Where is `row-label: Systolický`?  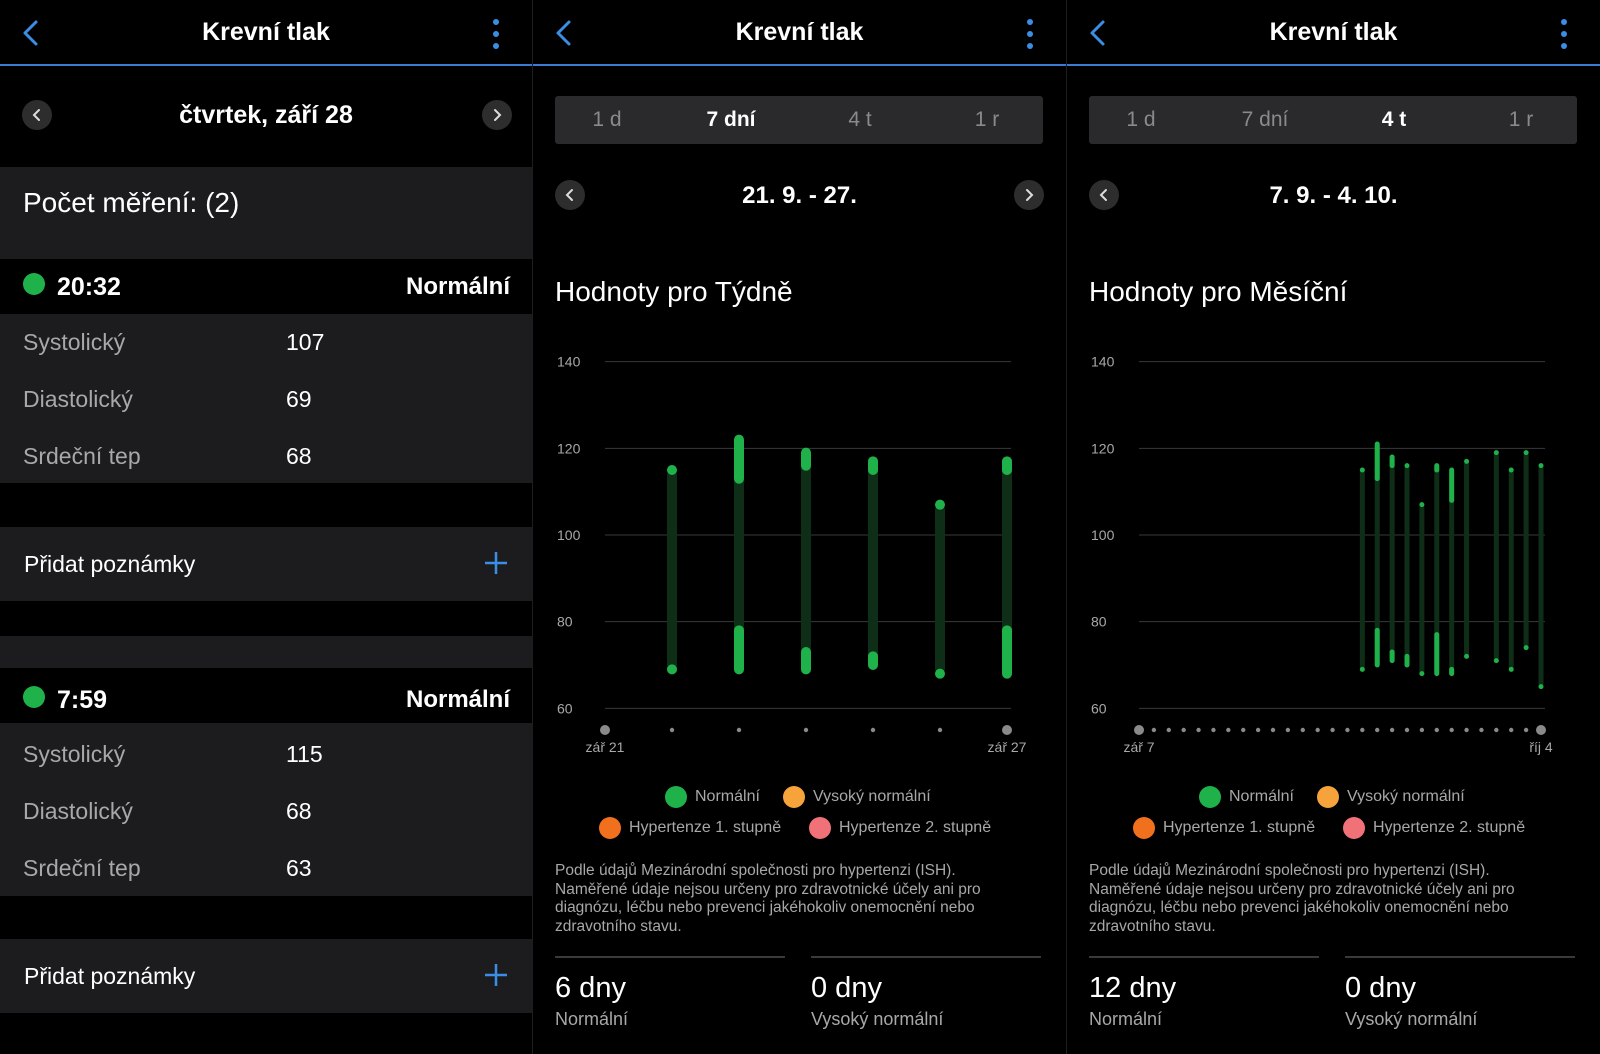 row-label: Systolický is located at coordinates (74, 342).